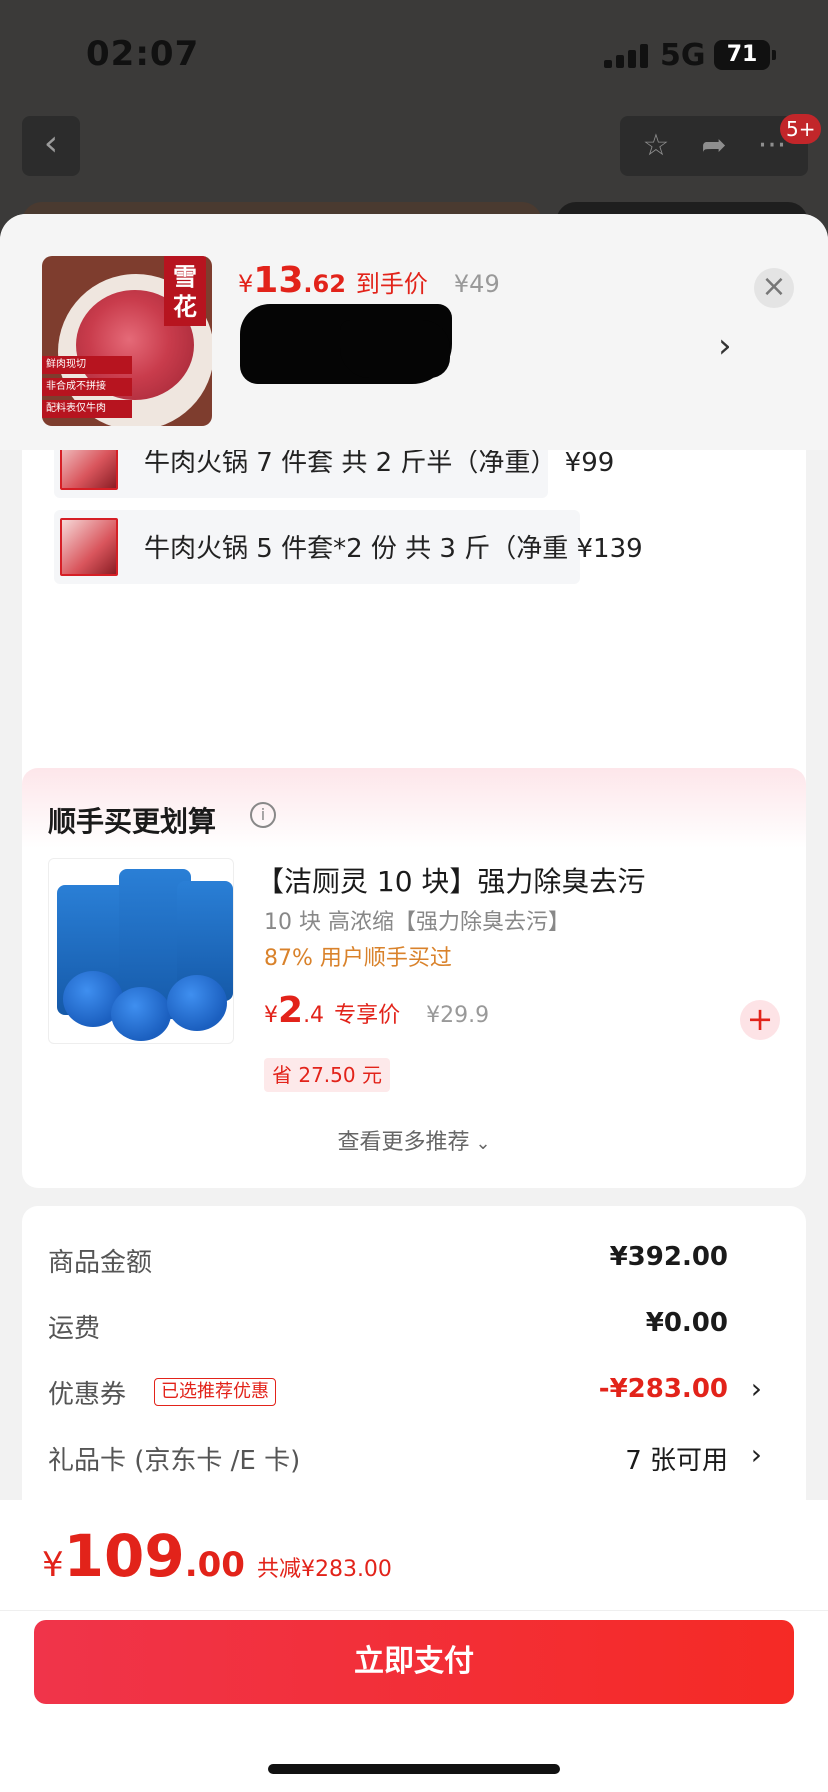  What do you see at coordinates (714, 146) in the screenshot?
I see `share-icon: ➦` at bounding box center [714, 146].